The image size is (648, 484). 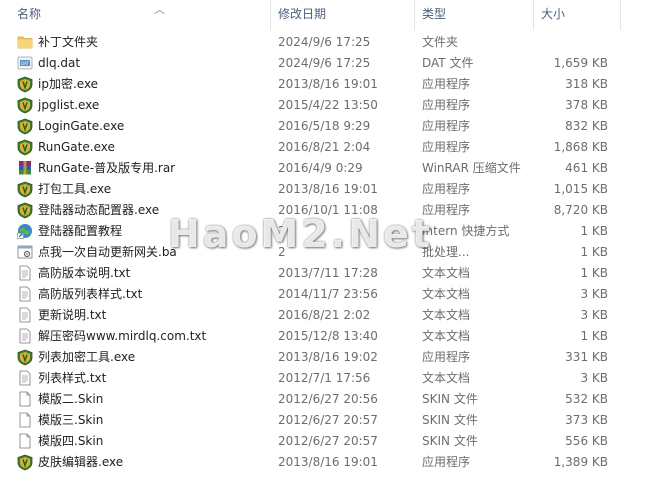 What do you see at coordinates (25, 252) in the screenshot?
I see `batch-file-icon` at bounding box center [25, 252].